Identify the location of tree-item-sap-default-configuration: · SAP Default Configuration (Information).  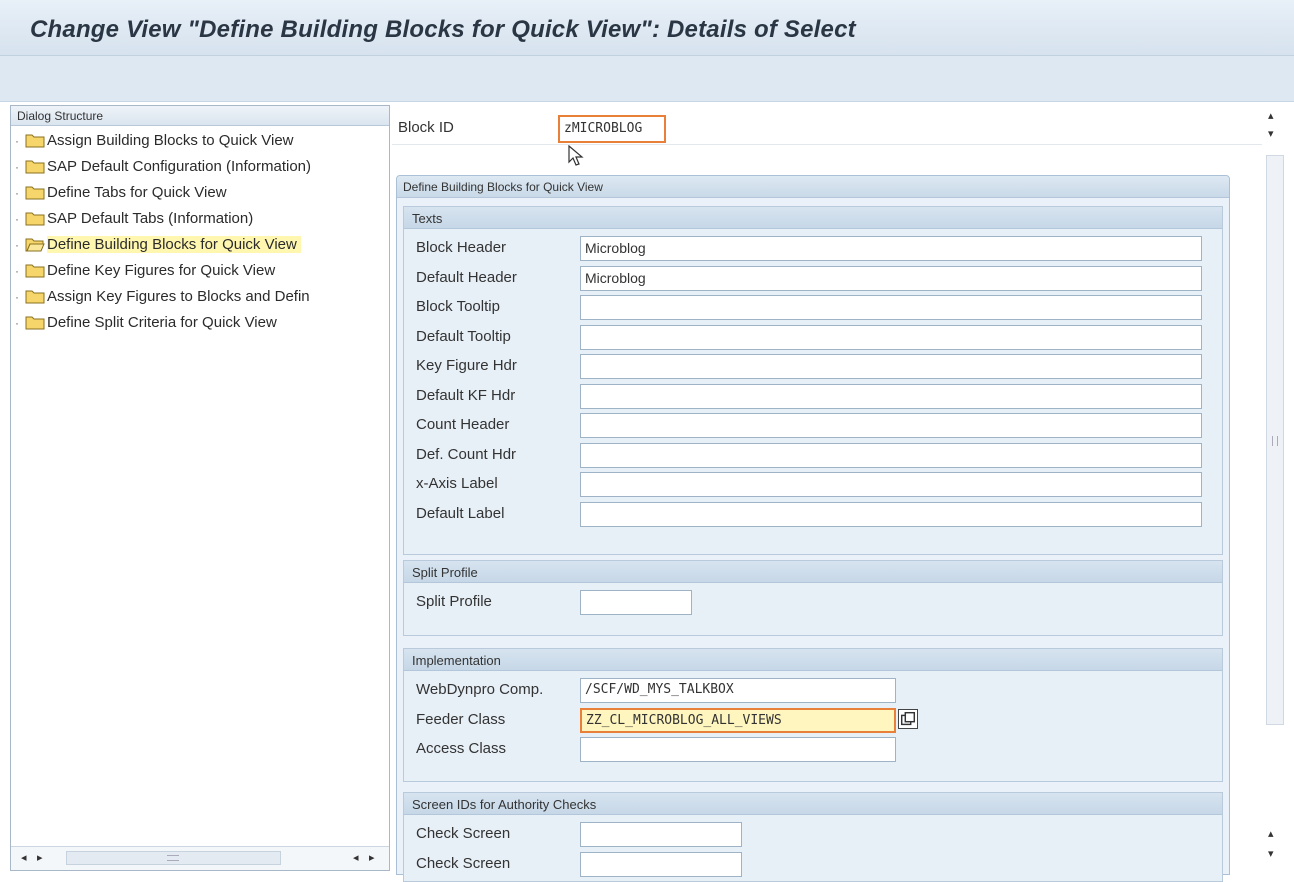
(200, 168).